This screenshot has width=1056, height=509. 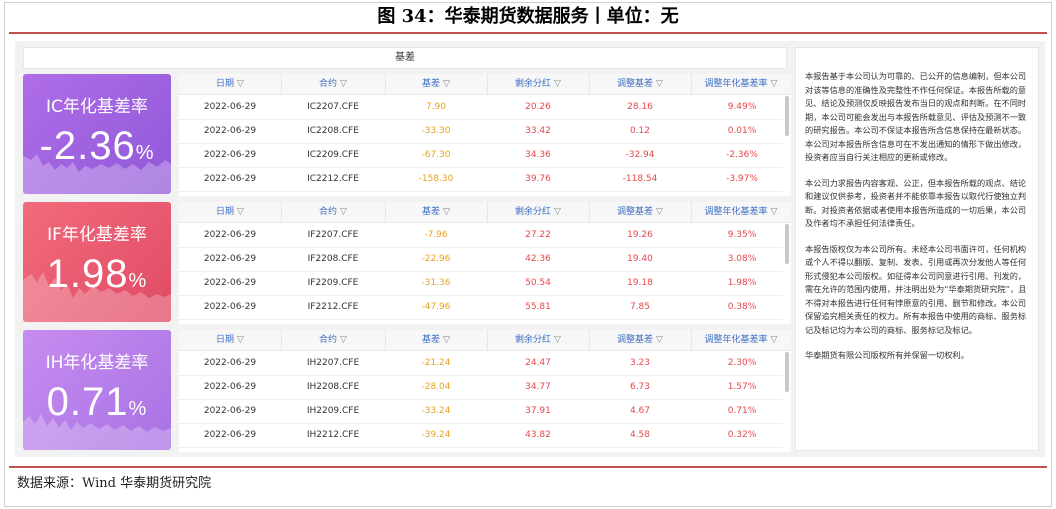 I want to click on cell-dividend: 20.26, so click(x=538, y=107).